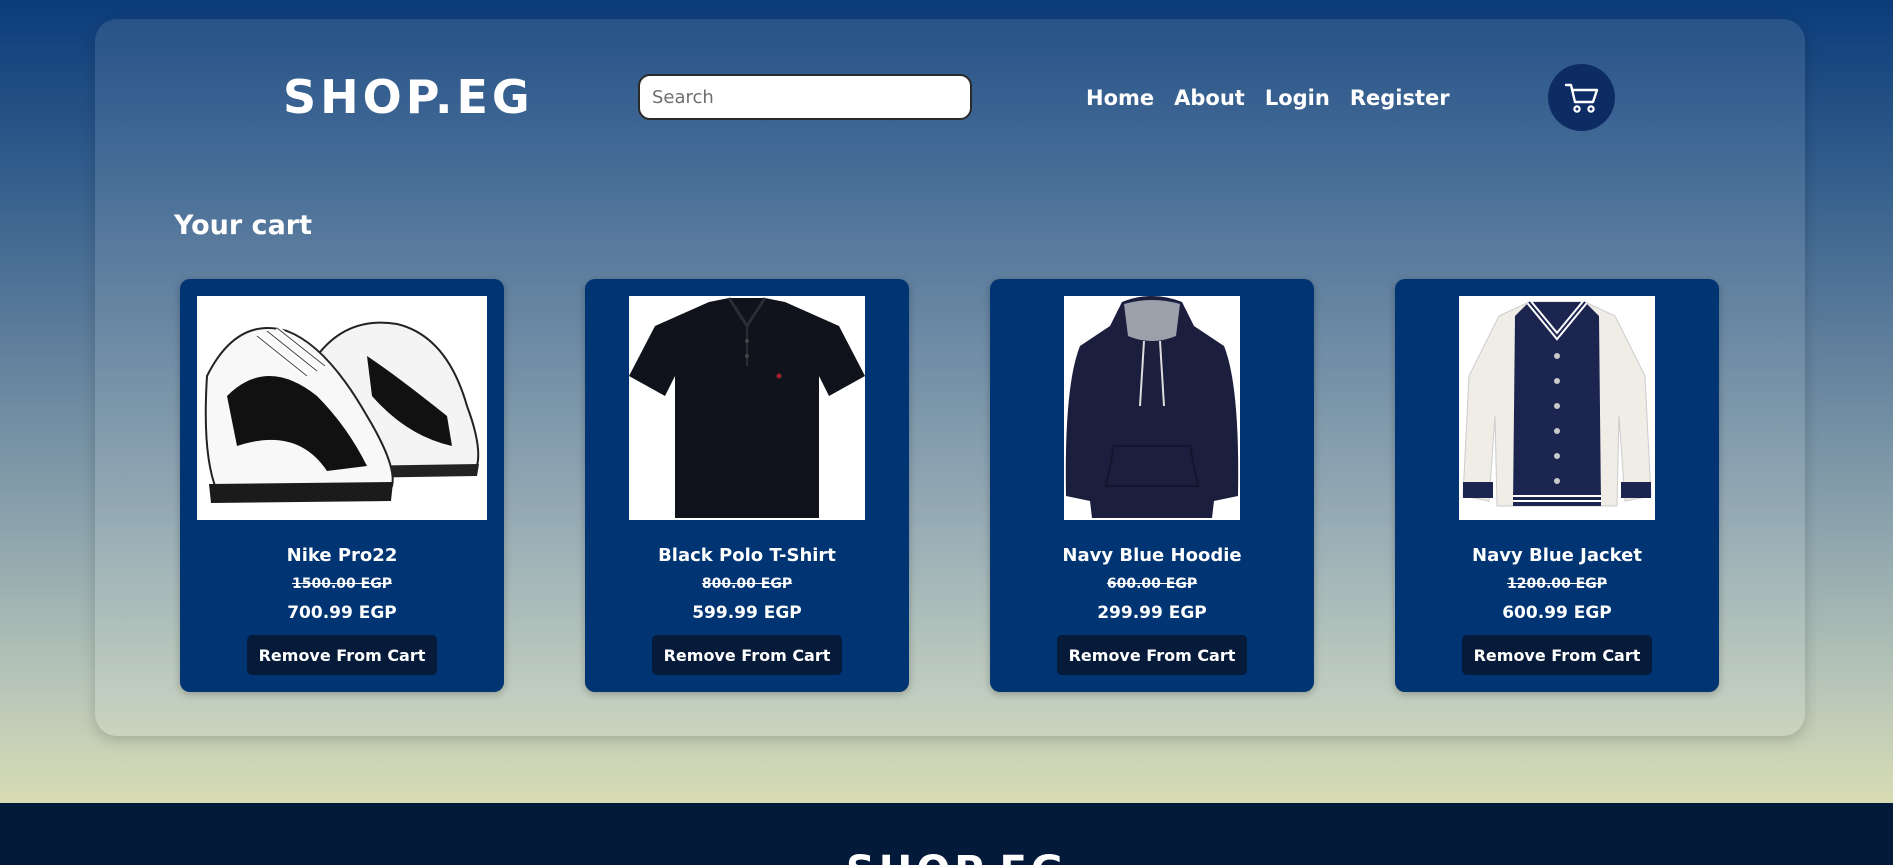 This screenshot has height=865, width=1893. What do you see at coordinates (1297, 98) in the screenshot?
I see `nav-login-link: Login` at bounding box center [1297, 98].